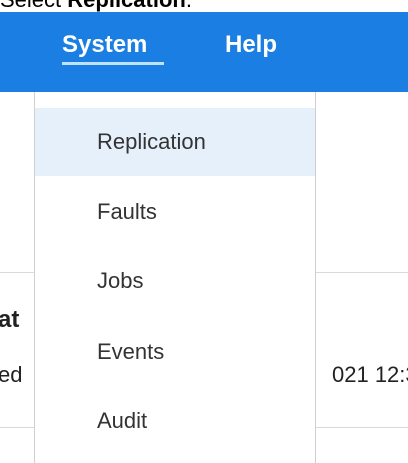  Describe the element at coordinates (113, 63) in the screenshot. I see `active-nav-underline` at that location.